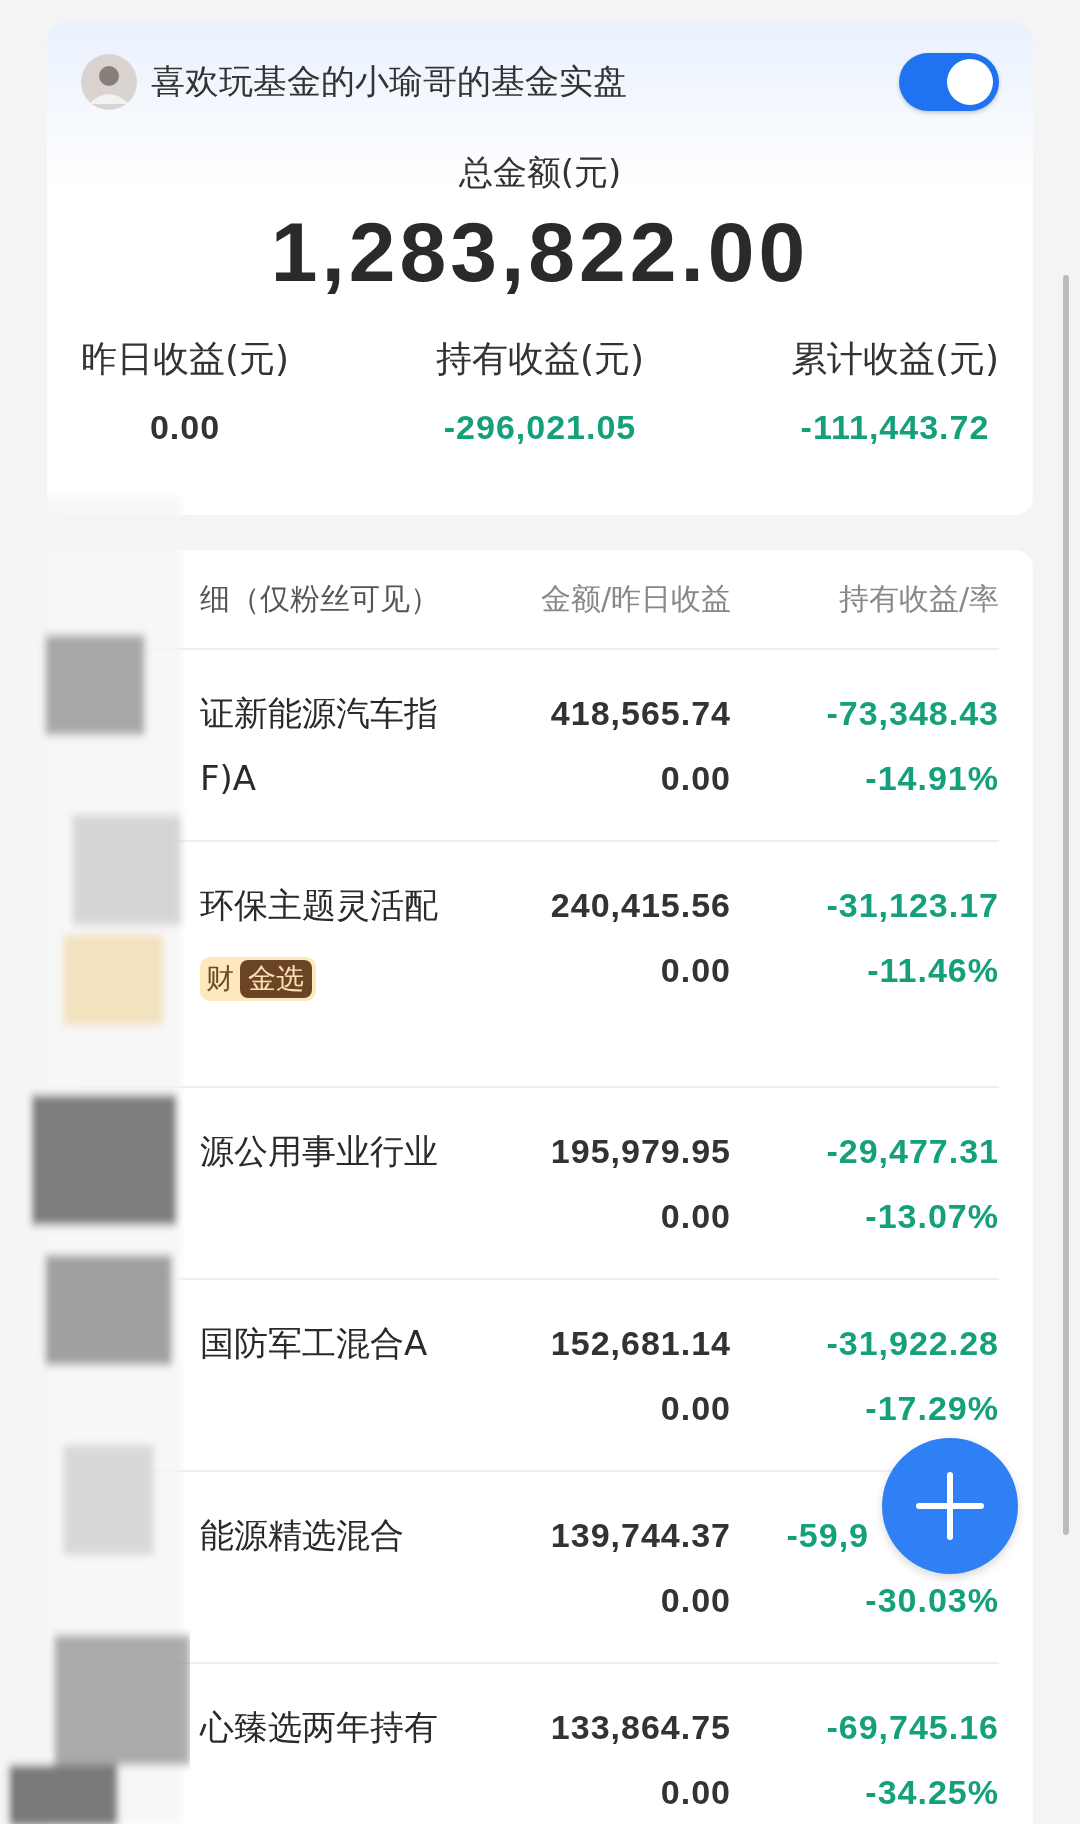 This screenshot has width=1080, height=1824. What do you see at coordinates (894, 359) in the screenshot?
I see `stat-label: 累计收益(元)` at bounding box center [894, 359].